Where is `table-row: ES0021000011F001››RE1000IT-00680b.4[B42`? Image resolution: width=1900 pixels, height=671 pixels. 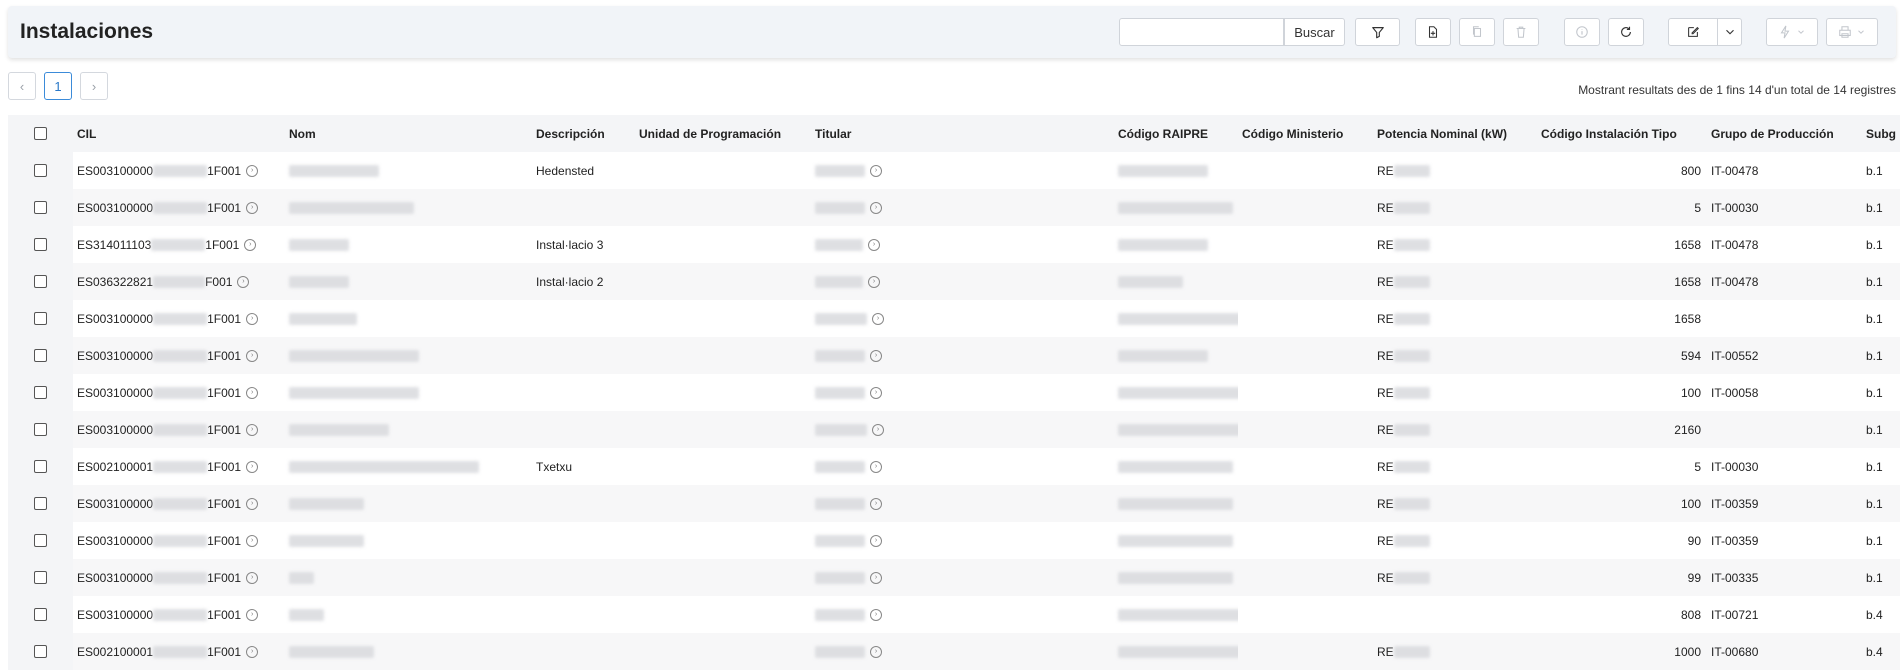
table-row: ES0021000011F001››RE1000IT-00680b.4[B42 is located at coordinates (954, 651).